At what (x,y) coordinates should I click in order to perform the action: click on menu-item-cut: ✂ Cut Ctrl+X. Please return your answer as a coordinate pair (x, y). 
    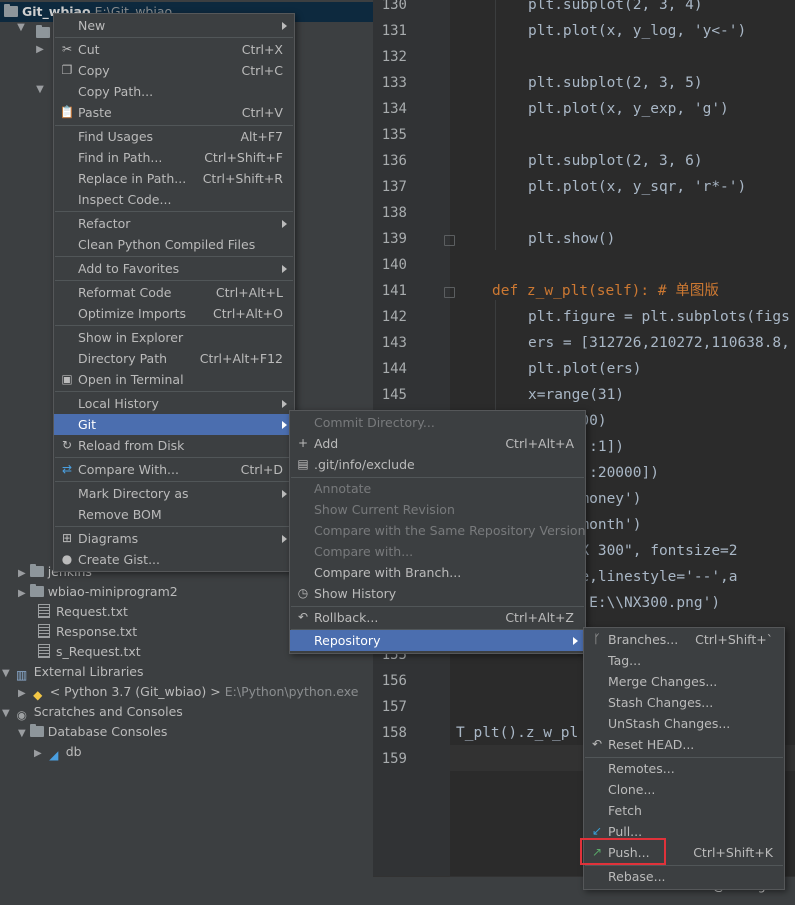
    Looking at the image, I should click on (174, 49).